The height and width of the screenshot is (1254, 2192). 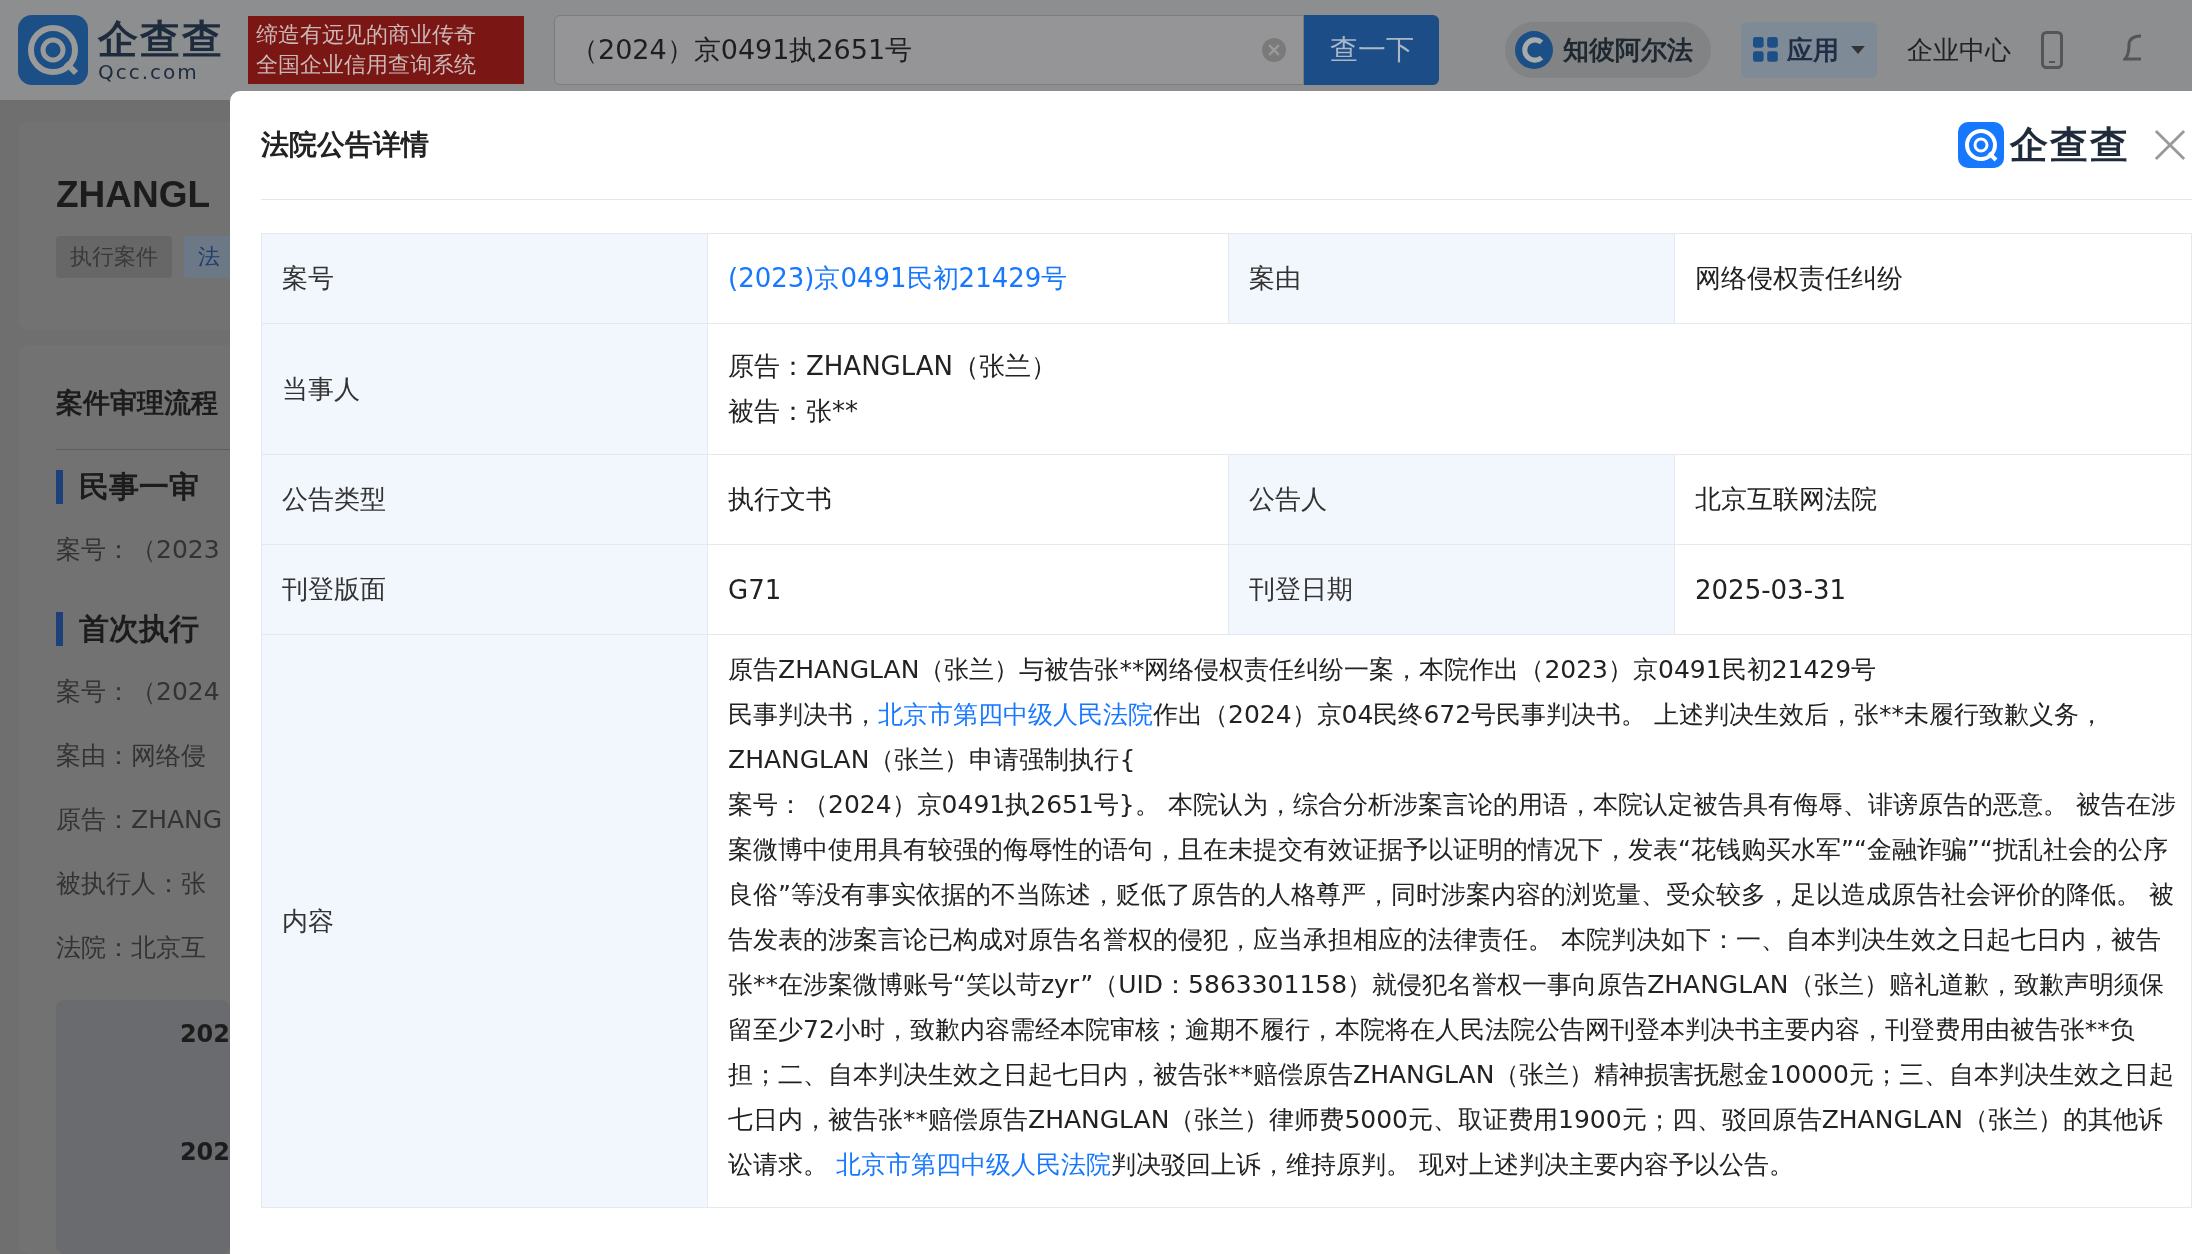 What do you see at coordinates (1534, 50) in the screenshot?
I see `letter-c-icon` at bounding box center [1534, 50].